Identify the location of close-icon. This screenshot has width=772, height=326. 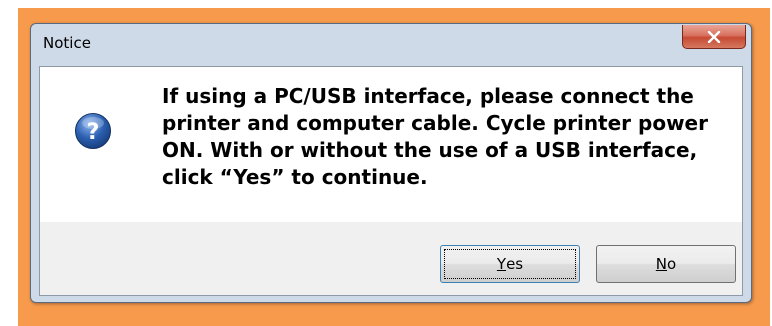
(714, 36).